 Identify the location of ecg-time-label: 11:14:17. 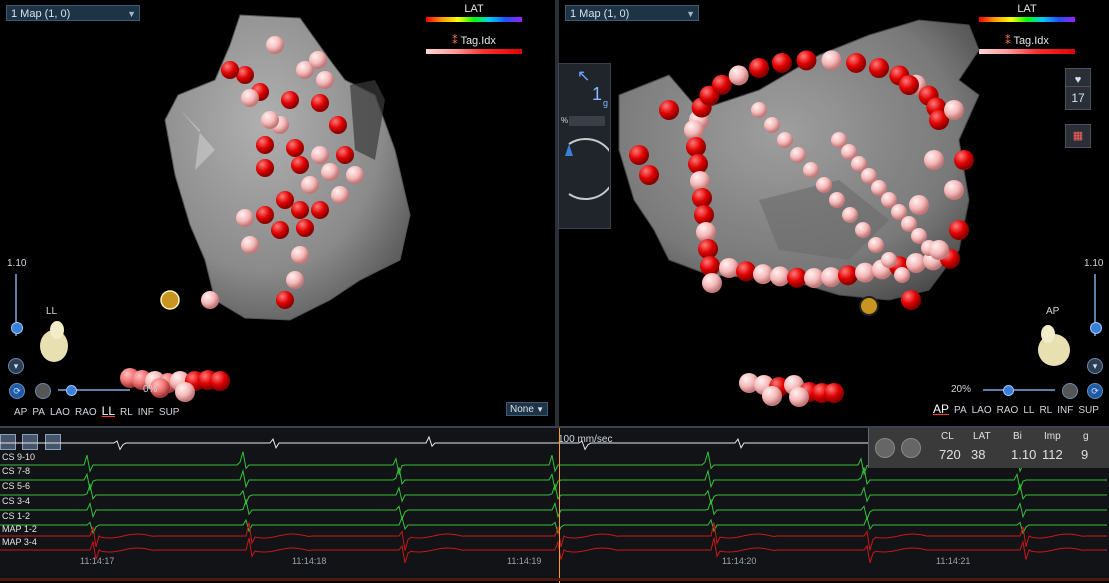
(97, 561).